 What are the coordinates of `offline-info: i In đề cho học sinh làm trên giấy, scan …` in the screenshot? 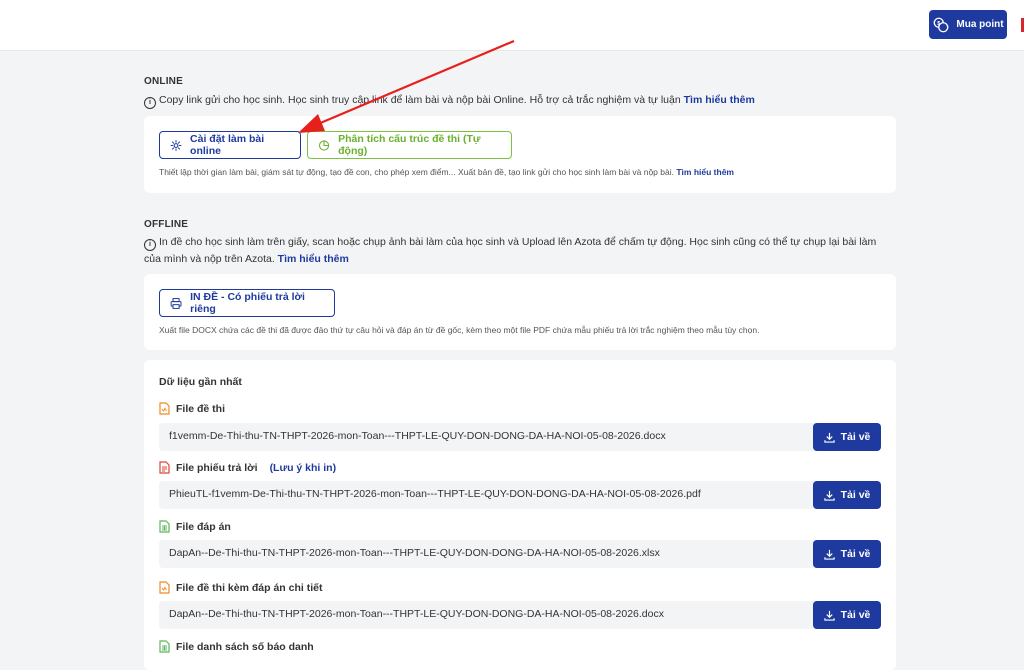 It's located at (520, 250).